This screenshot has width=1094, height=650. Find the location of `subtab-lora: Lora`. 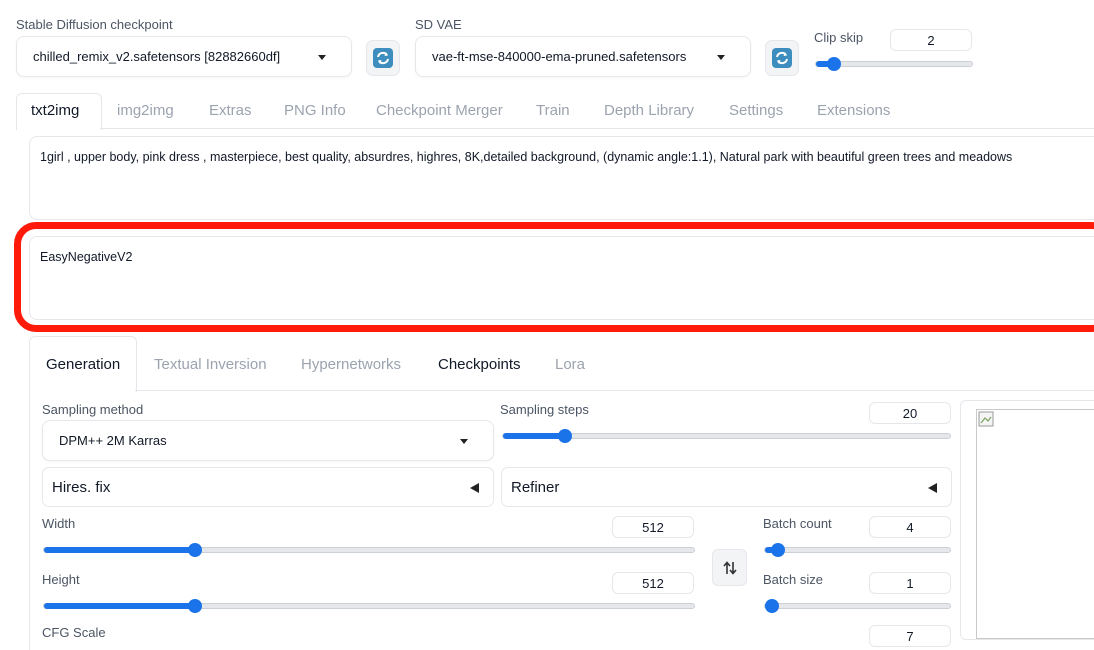

subtab-lora: Lora is located at coordinates (570, 364).